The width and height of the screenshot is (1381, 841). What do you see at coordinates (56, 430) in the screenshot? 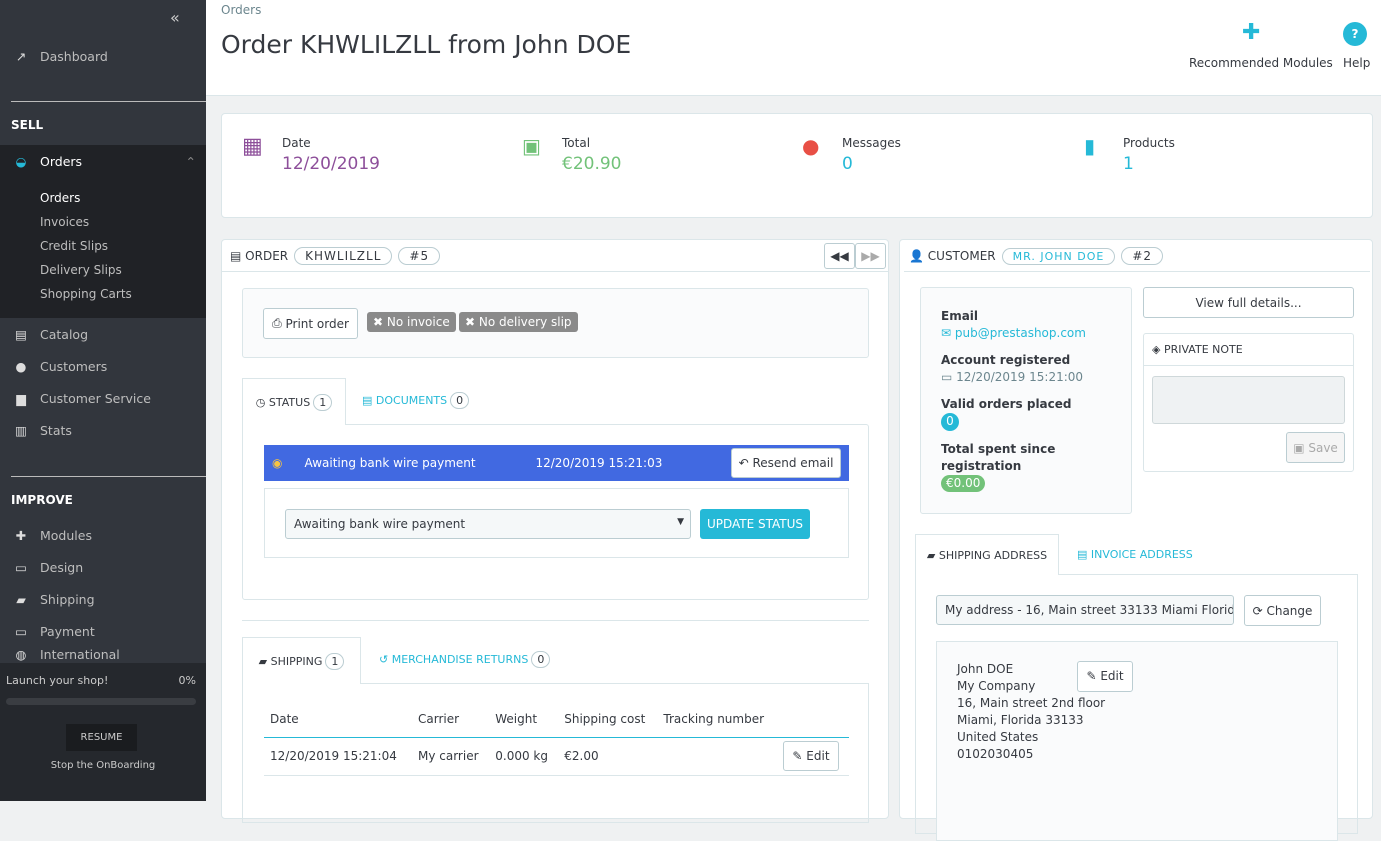
I see `label: Stats` at bounding box center [56, 430].